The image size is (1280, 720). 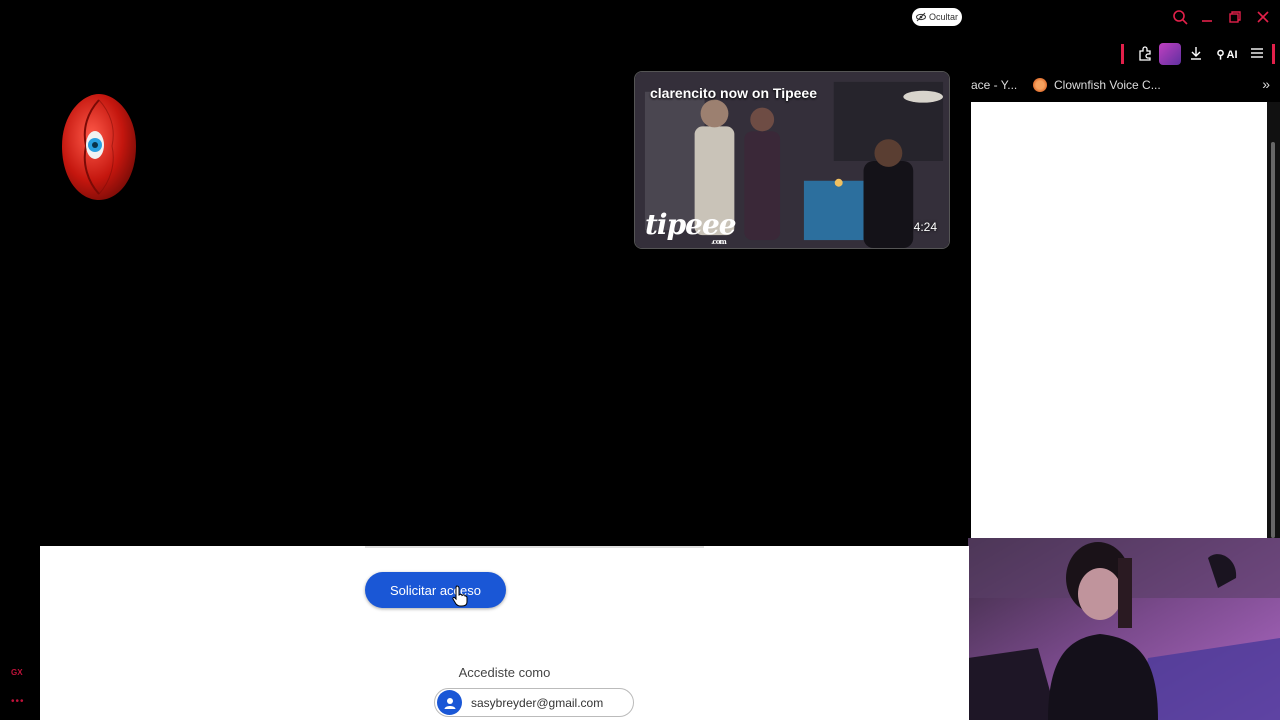 I want to click on more-options-icon: •••, so click(x=18, y=701).